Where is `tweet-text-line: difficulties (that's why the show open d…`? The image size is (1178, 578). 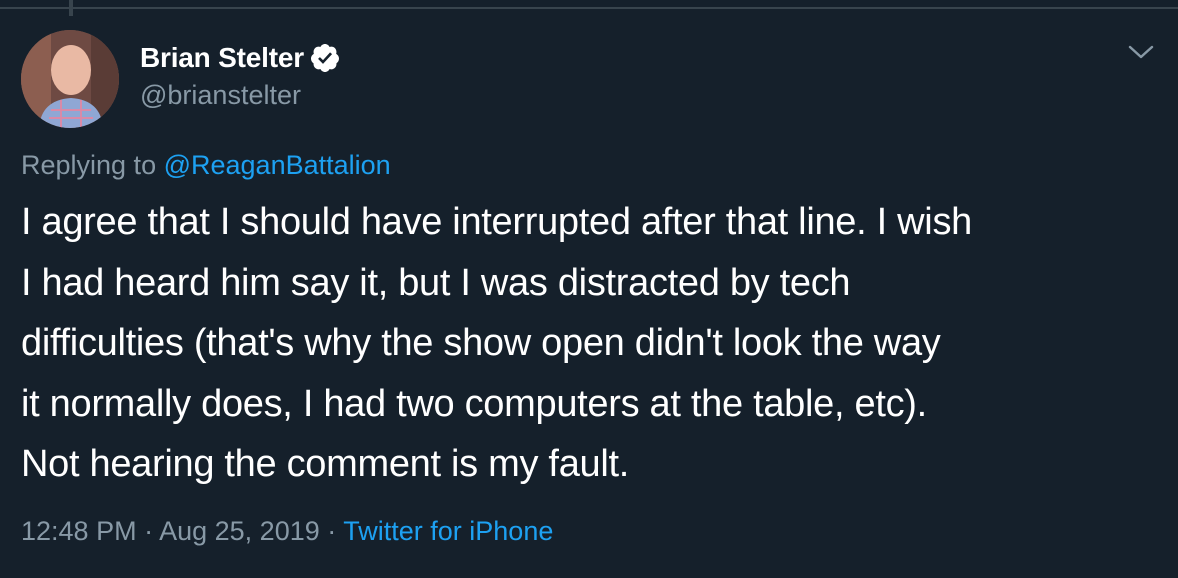
tweet-text-line: difficulties (that's why the show open d… is located at coordinates (481, 343).